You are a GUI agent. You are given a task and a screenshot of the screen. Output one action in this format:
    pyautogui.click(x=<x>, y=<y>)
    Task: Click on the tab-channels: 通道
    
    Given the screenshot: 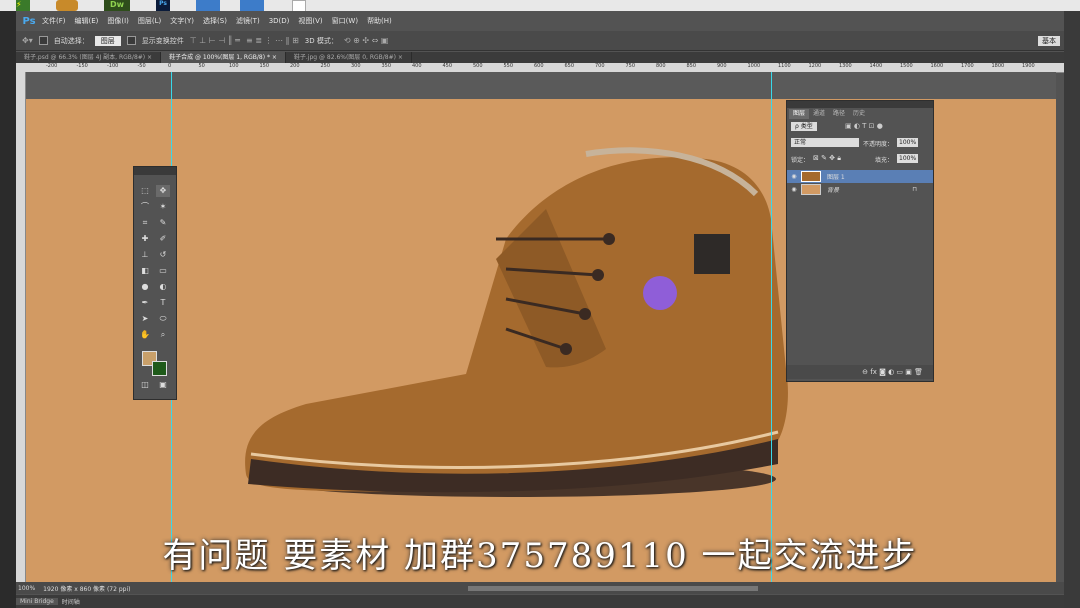 What is the action you would take?
    pyautogui.click(x=819, y=114)
    